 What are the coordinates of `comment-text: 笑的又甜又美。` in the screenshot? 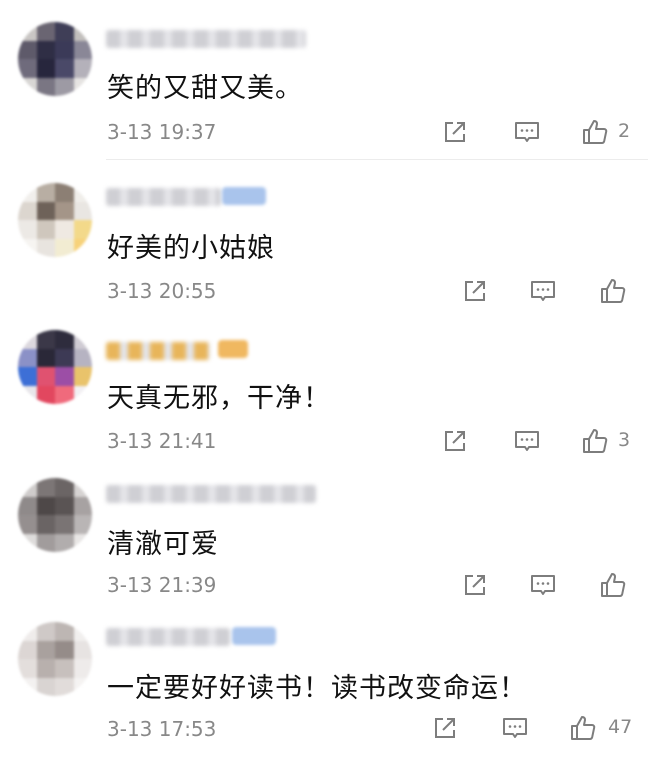 It's located at (205, 88).